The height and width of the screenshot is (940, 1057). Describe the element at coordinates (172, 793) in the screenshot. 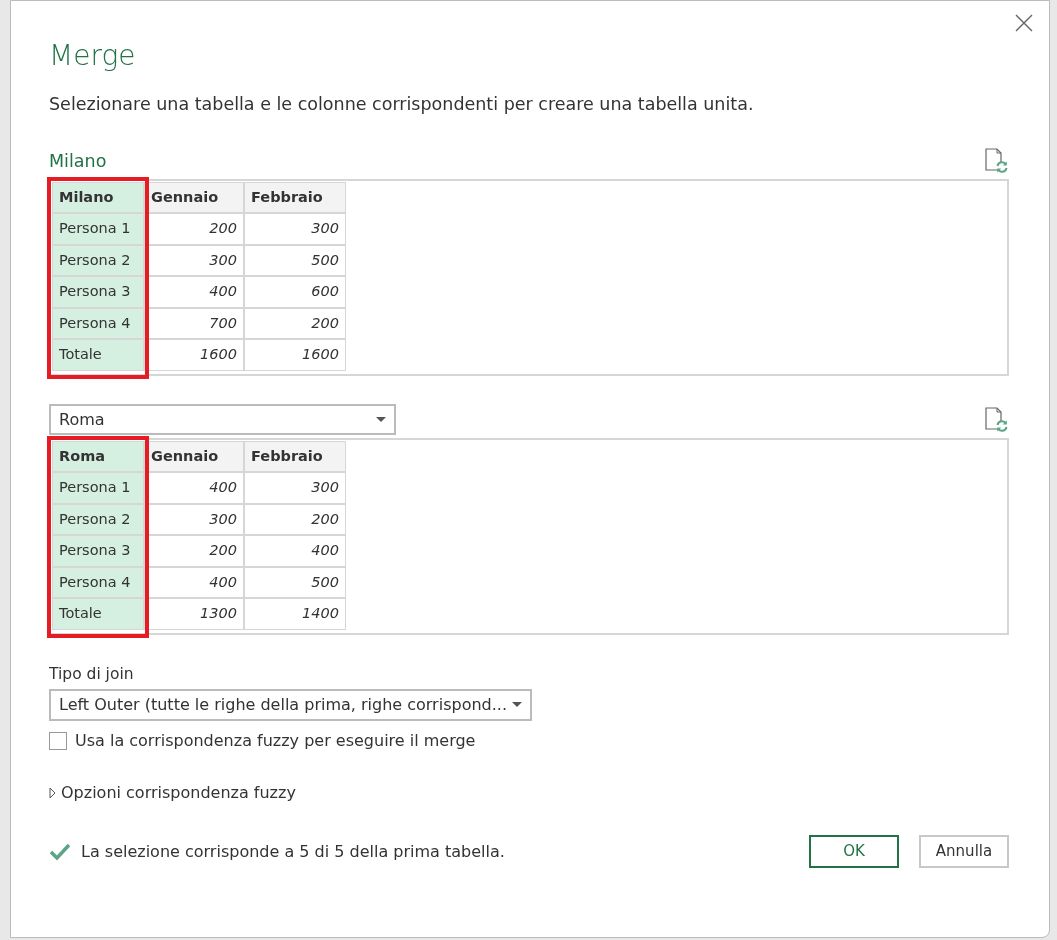

I see `fuzzy-options-expander: Opzioni corrispondenza fuzzy` at that location.